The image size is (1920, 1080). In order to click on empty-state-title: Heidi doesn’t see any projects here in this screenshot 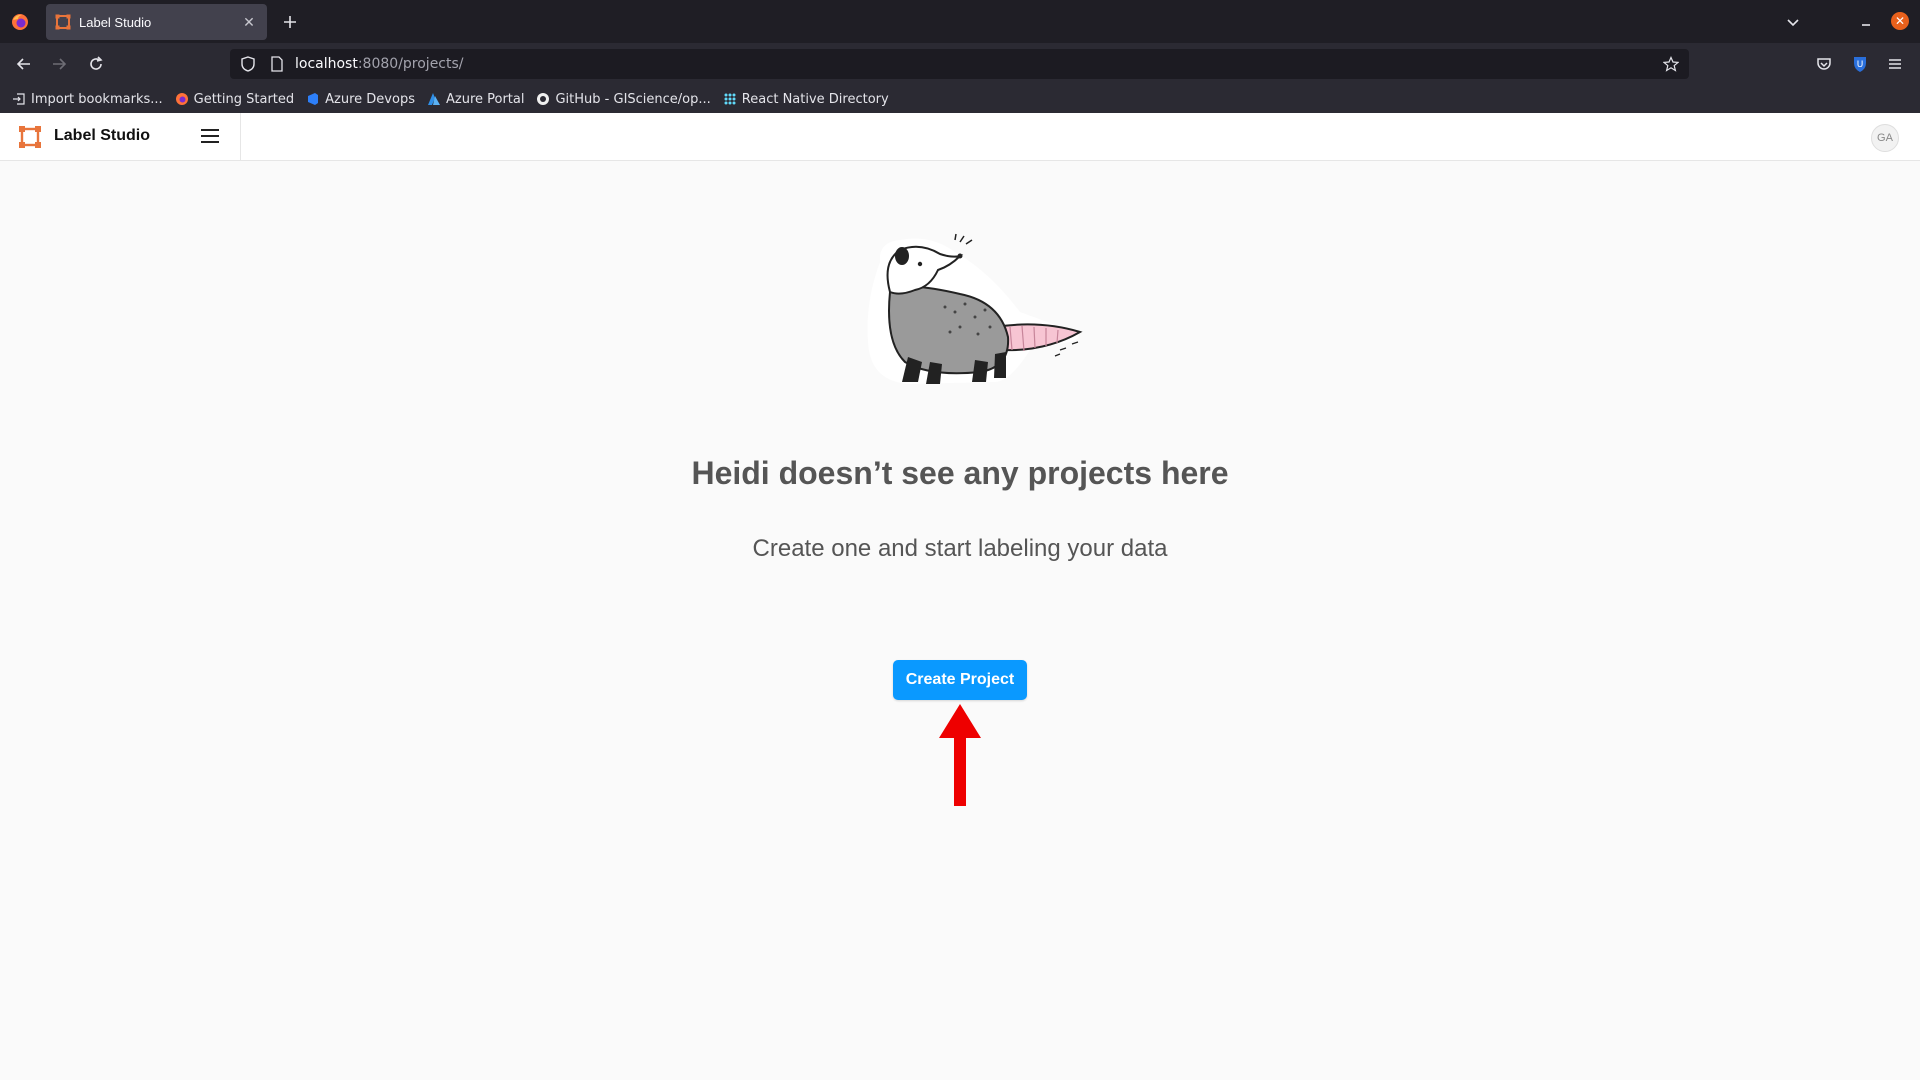, I will do `click(960, 473)`.